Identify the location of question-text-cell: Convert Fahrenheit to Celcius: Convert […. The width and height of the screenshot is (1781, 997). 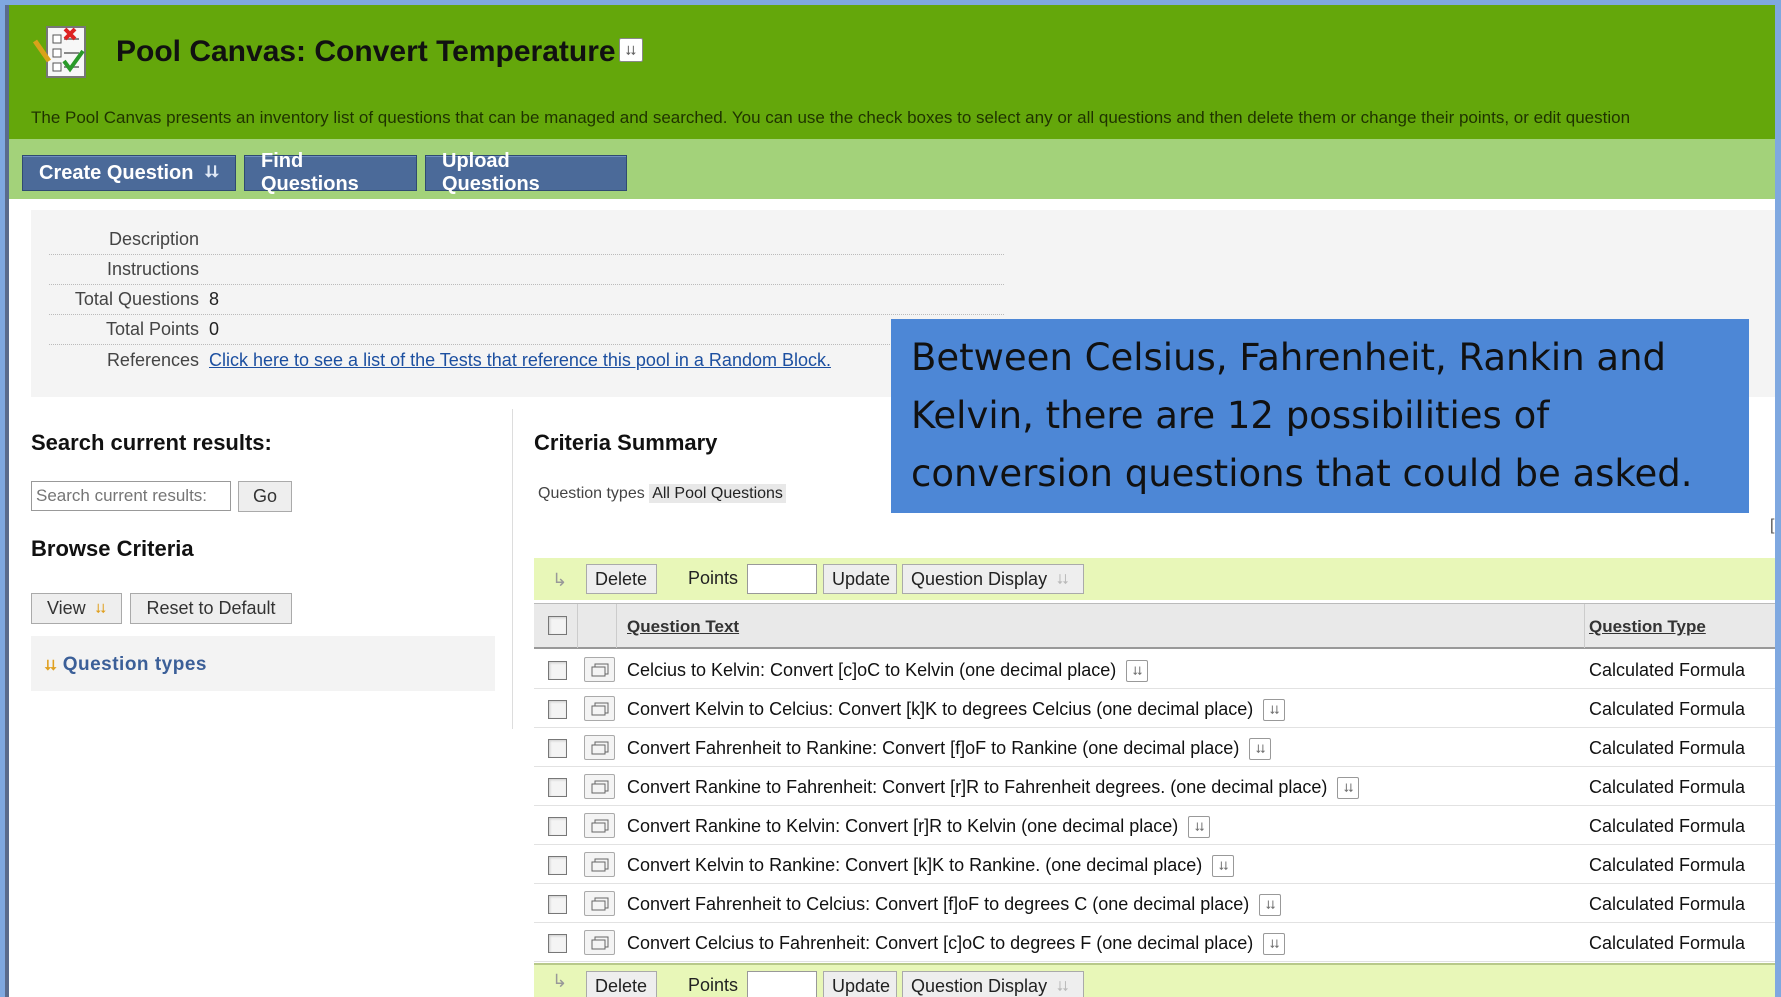
(954, 905).